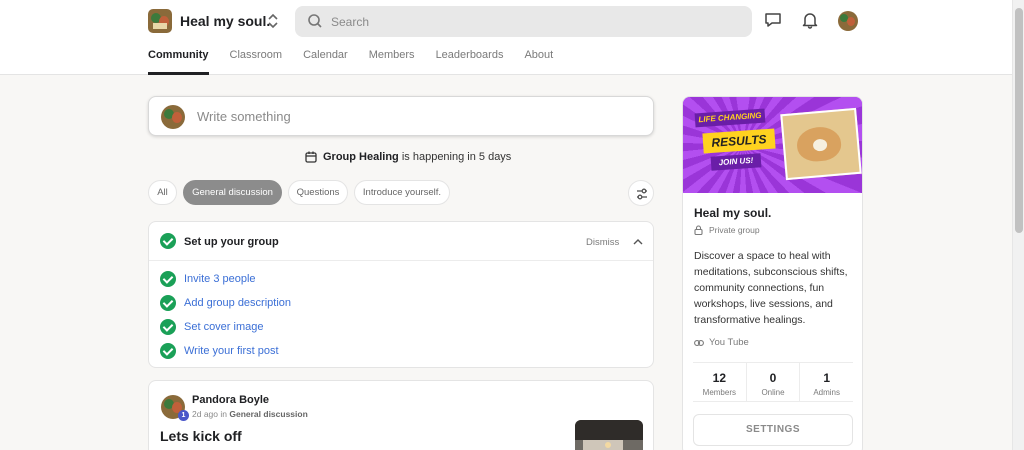 The width and height of the screenshot is (1024, 450). I want to click on group-name: Heal my soul., so click(225, 21).